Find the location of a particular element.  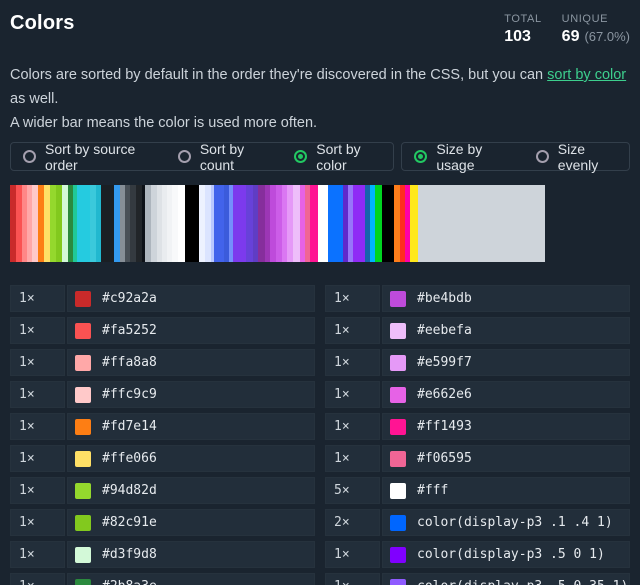

sort-by-color-link: sort by color is located at coordinates (586, 75).